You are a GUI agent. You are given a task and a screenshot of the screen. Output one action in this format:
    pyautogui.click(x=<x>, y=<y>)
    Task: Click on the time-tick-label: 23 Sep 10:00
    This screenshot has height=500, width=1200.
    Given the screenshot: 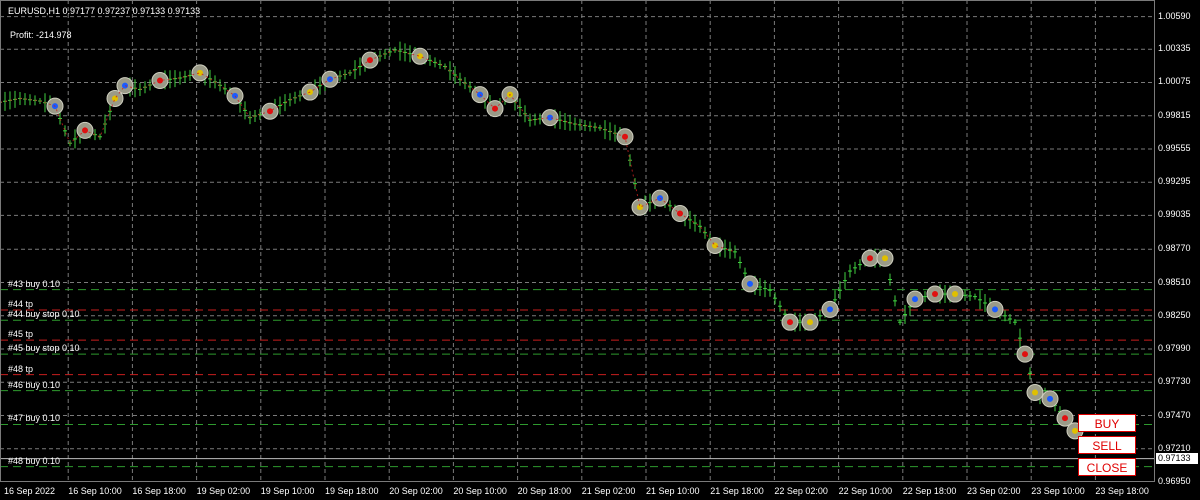 What is the action you would take?
    pyautogui.click(x=1058, y=491)
    